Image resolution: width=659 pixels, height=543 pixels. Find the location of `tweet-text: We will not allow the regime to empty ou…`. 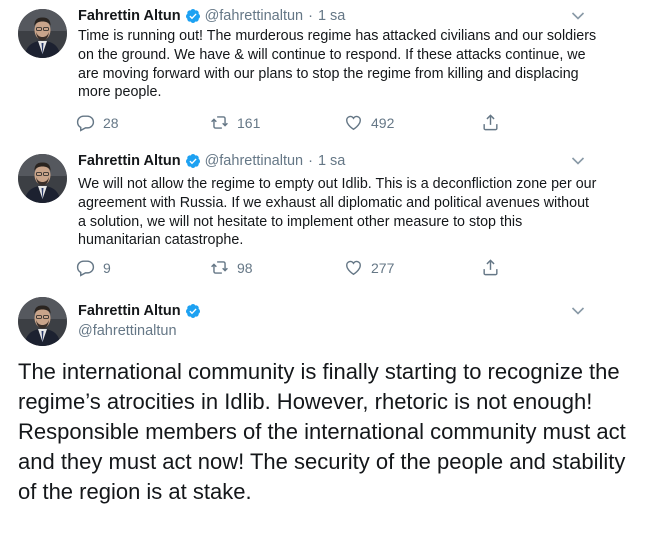

tweet-text: We will not allow the regime to empty ou… is located at coordinates (337, 212).